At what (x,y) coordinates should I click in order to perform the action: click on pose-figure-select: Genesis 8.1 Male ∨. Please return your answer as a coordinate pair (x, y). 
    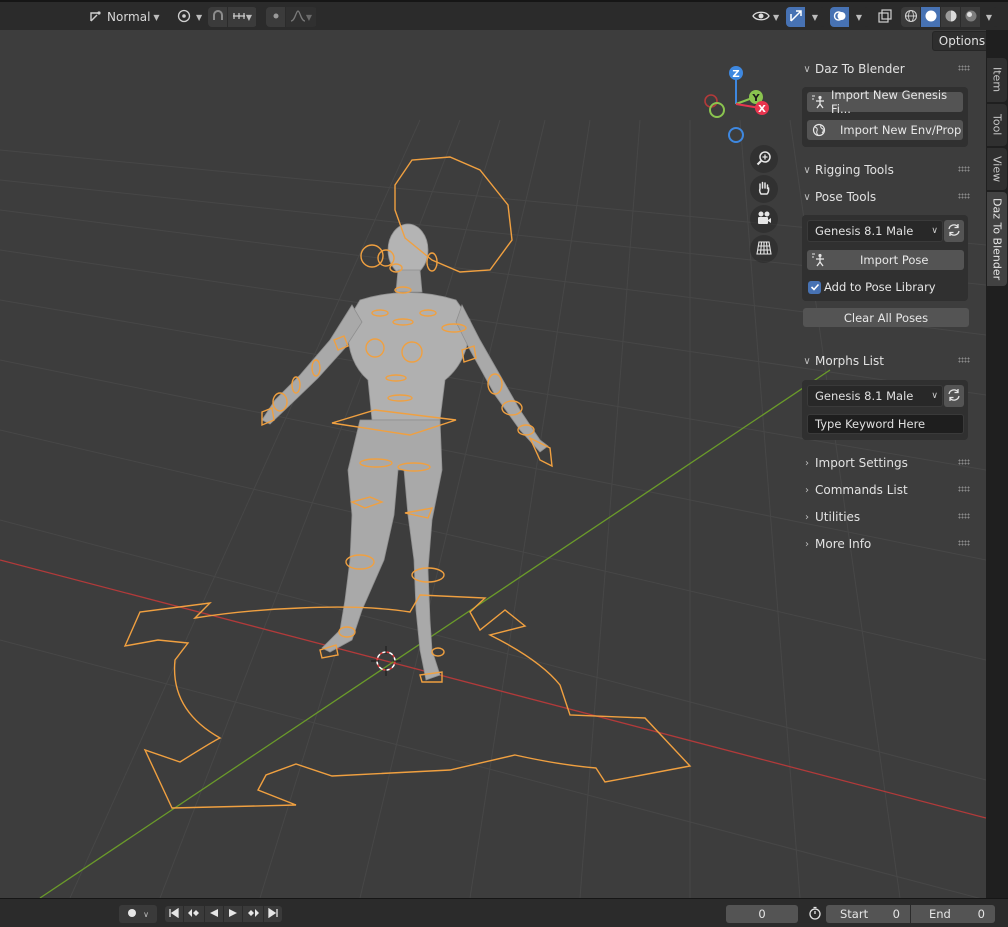
    Looking at the image, I should click on (875, 231).